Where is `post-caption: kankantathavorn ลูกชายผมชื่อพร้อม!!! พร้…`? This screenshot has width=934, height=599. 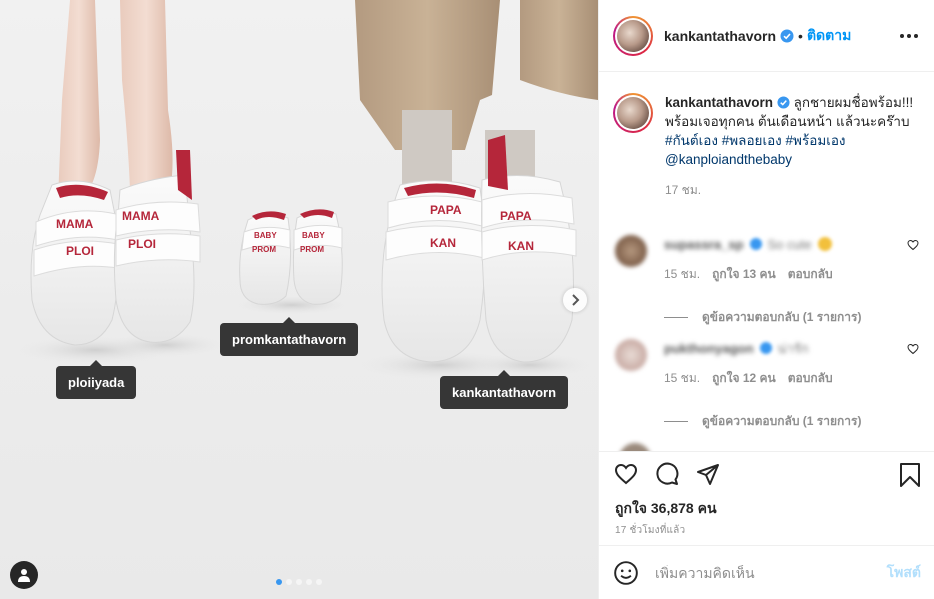 post-caption: kankantathavorn ลูกชายผมชื่อพร้อม!!! พร้… is located at coordinates (764, 146).